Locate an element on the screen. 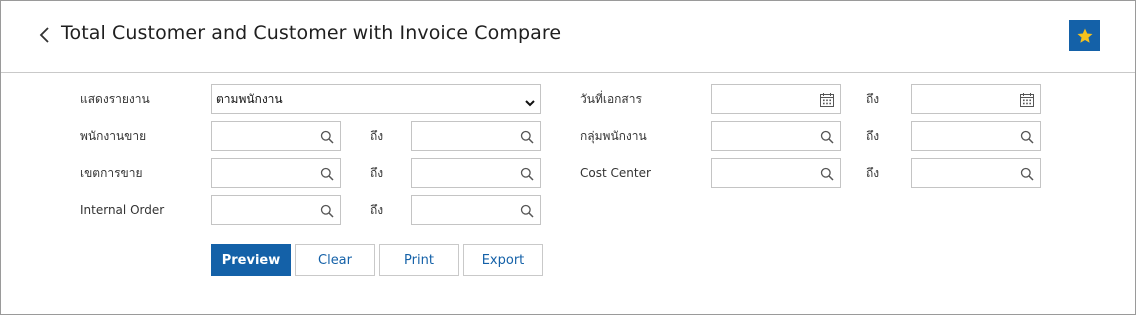 The image size is (1136, 315). employee-group-to-input is located at coordinates (976, 136).